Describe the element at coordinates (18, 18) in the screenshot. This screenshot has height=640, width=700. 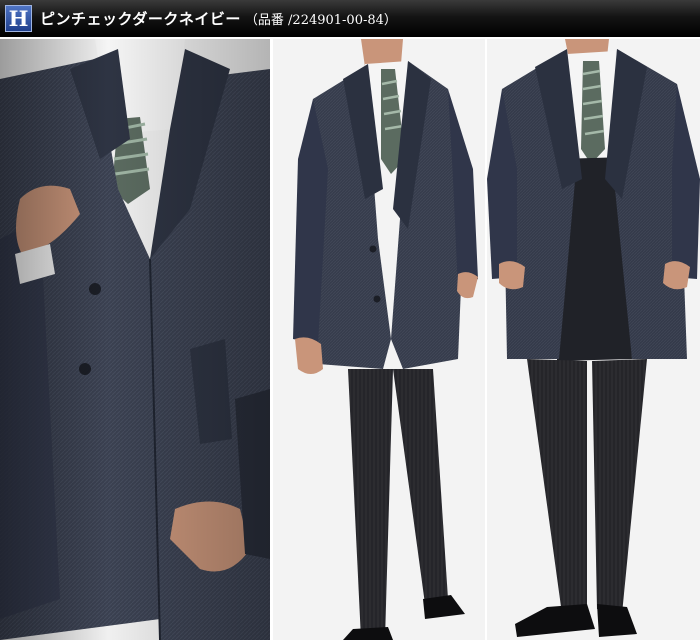
I see `h-logo-icon: H` at that location.